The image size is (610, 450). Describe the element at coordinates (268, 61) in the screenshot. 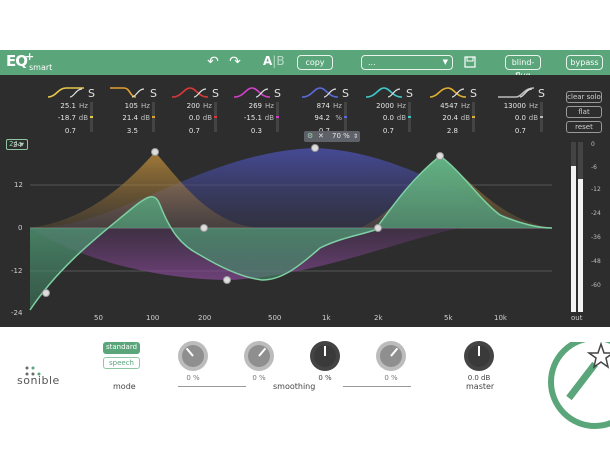

I see `ab-a-label: A` at that location.